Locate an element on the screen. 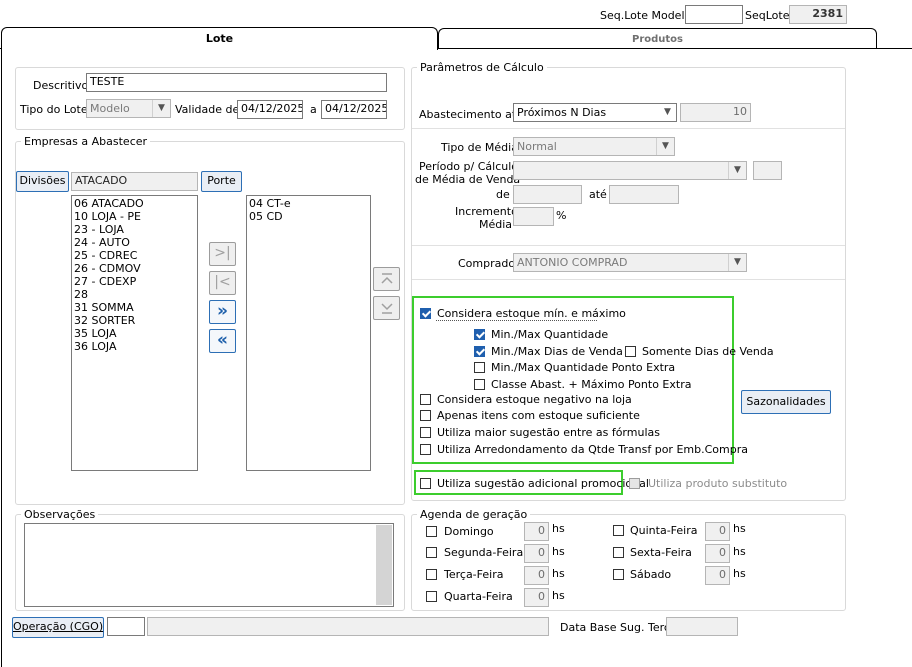 The height and width of the screenshot is (667, 912). quarta-hours-input: 0 is located at coordinates (536, 597).